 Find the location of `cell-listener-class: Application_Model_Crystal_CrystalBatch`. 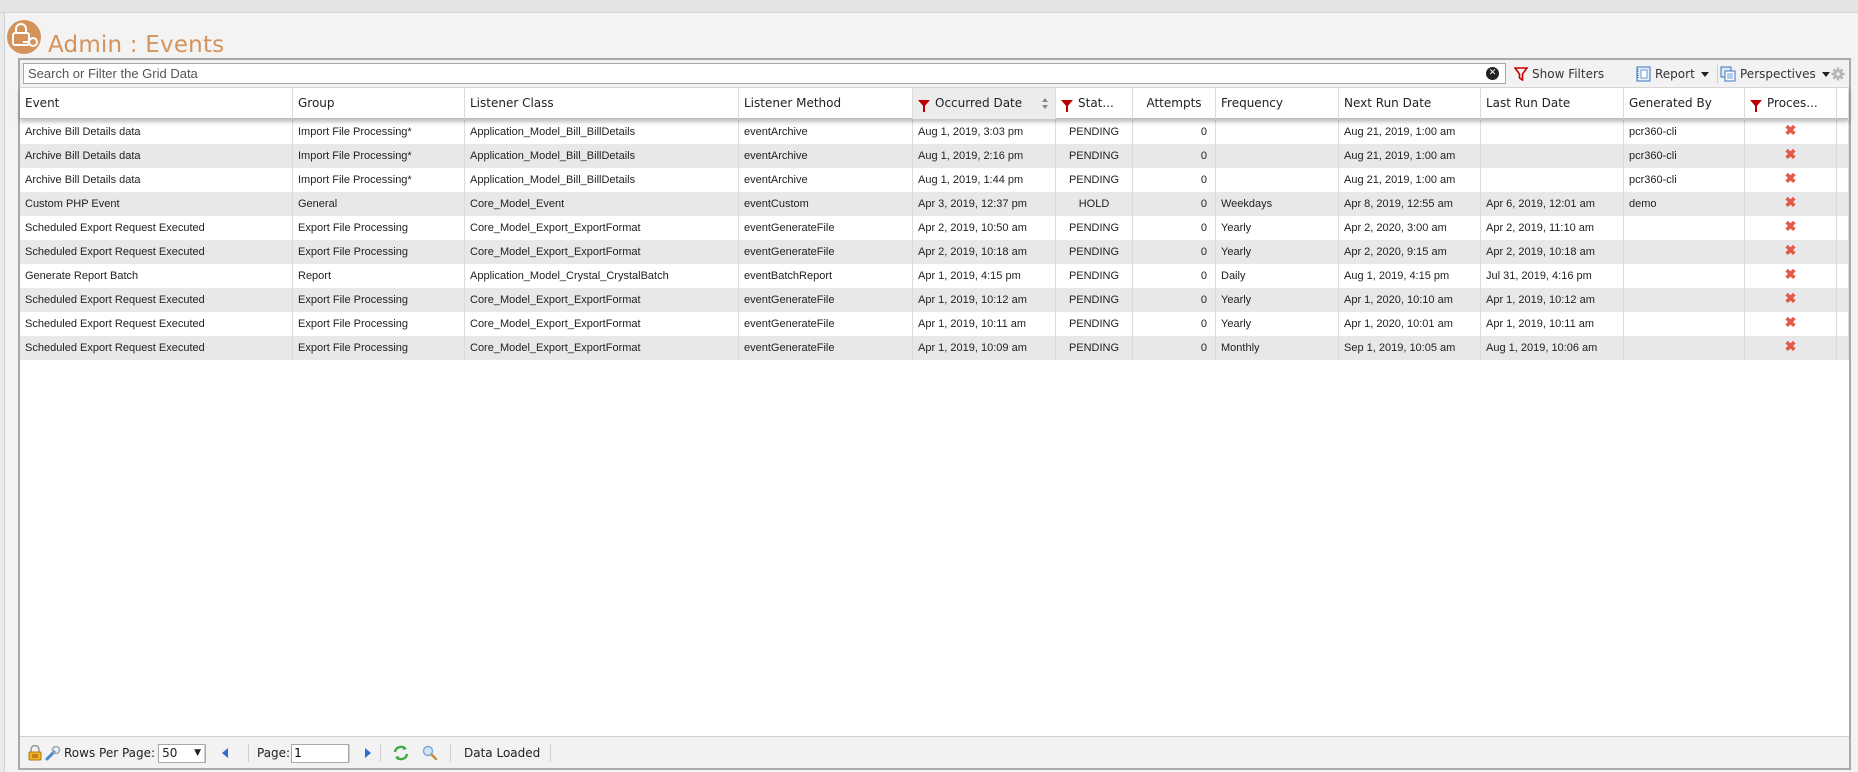

cell-listener-class: Application_Model_Crystal_CrystalBatch is located at coordinates (602, 276).